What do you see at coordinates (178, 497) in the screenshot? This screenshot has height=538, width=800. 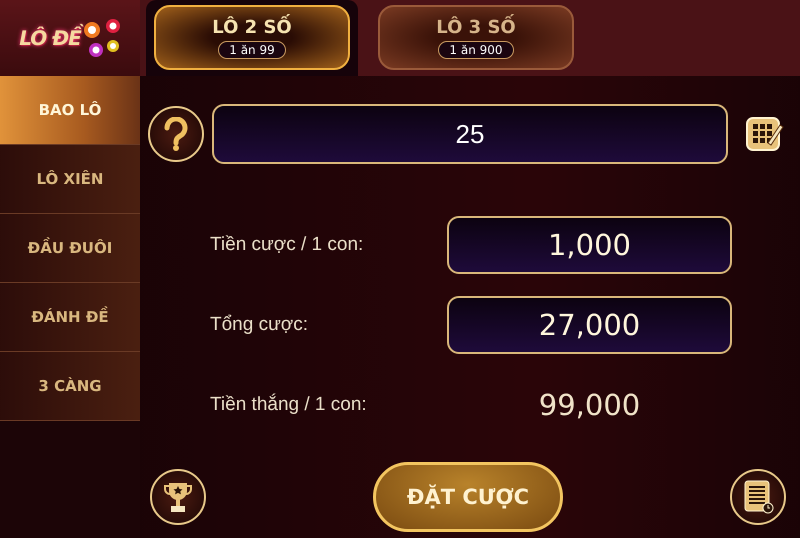 I see `trophy-icon` at bounding box center [178, 497].